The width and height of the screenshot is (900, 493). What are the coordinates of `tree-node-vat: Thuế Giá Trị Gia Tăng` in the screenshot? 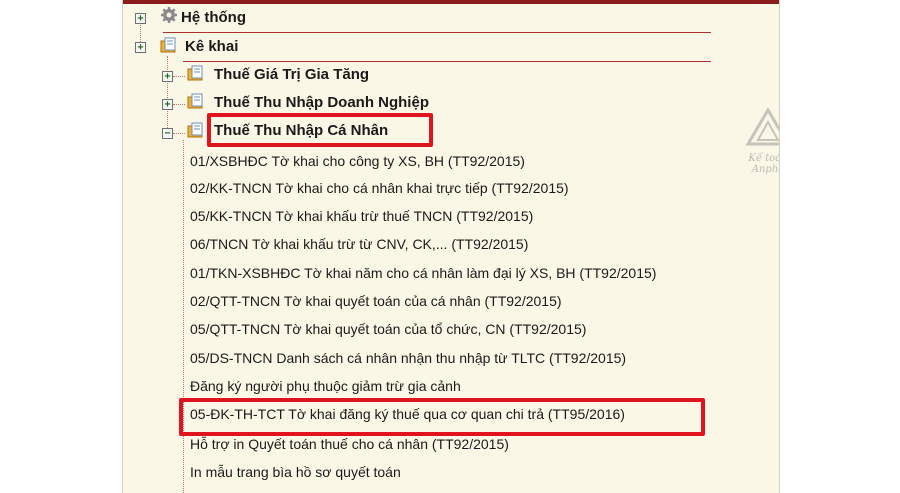 It's located at (291, 74).